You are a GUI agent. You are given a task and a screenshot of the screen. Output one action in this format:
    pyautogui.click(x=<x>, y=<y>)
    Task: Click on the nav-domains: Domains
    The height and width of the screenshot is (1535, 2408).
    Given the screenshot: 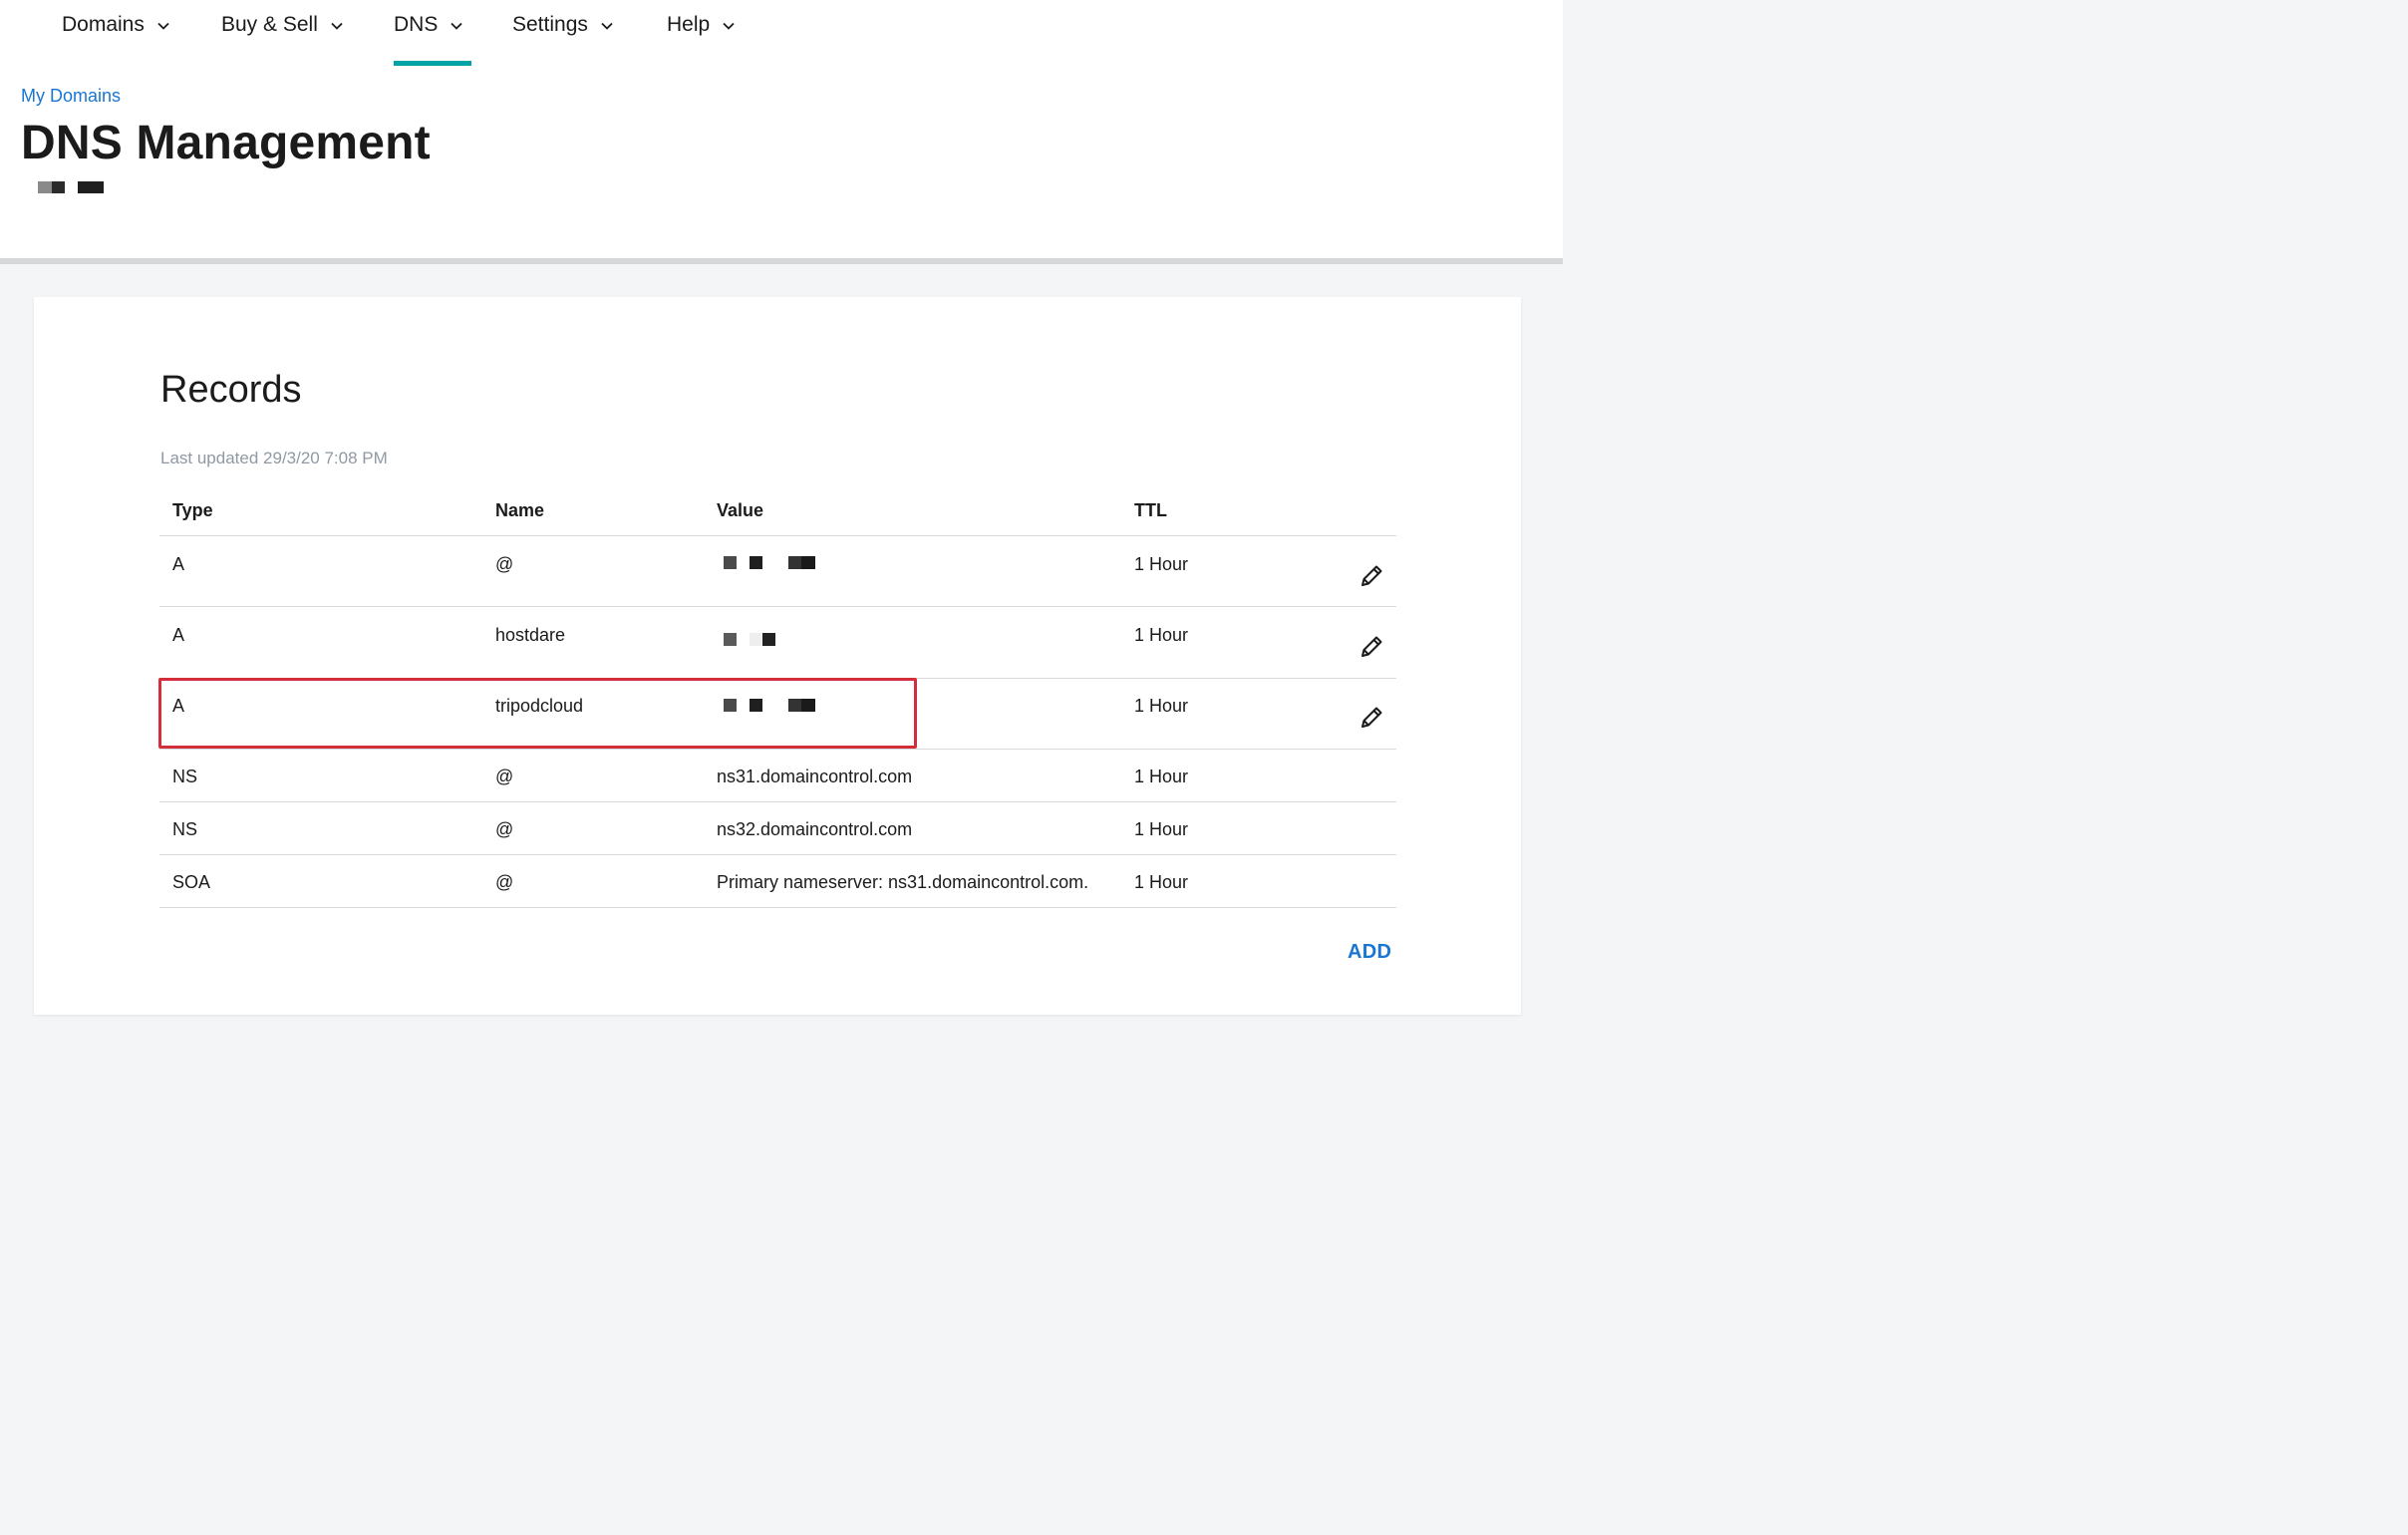 What is the action you would take?
    pyautogui.click(x=116, y=38)
    